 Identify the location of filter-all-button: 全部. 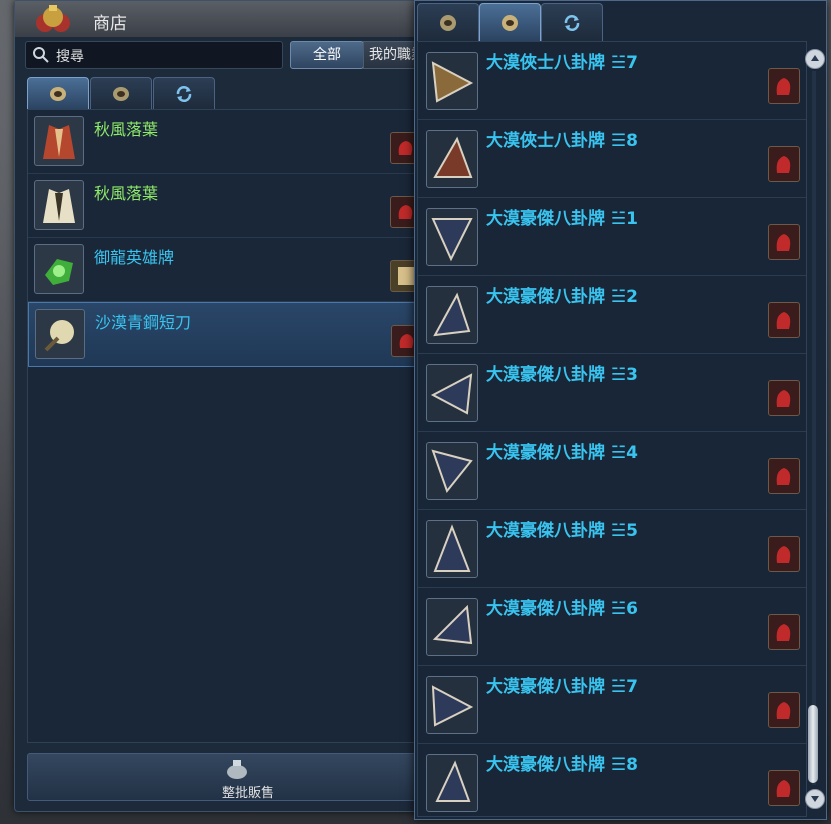
(327, 55).